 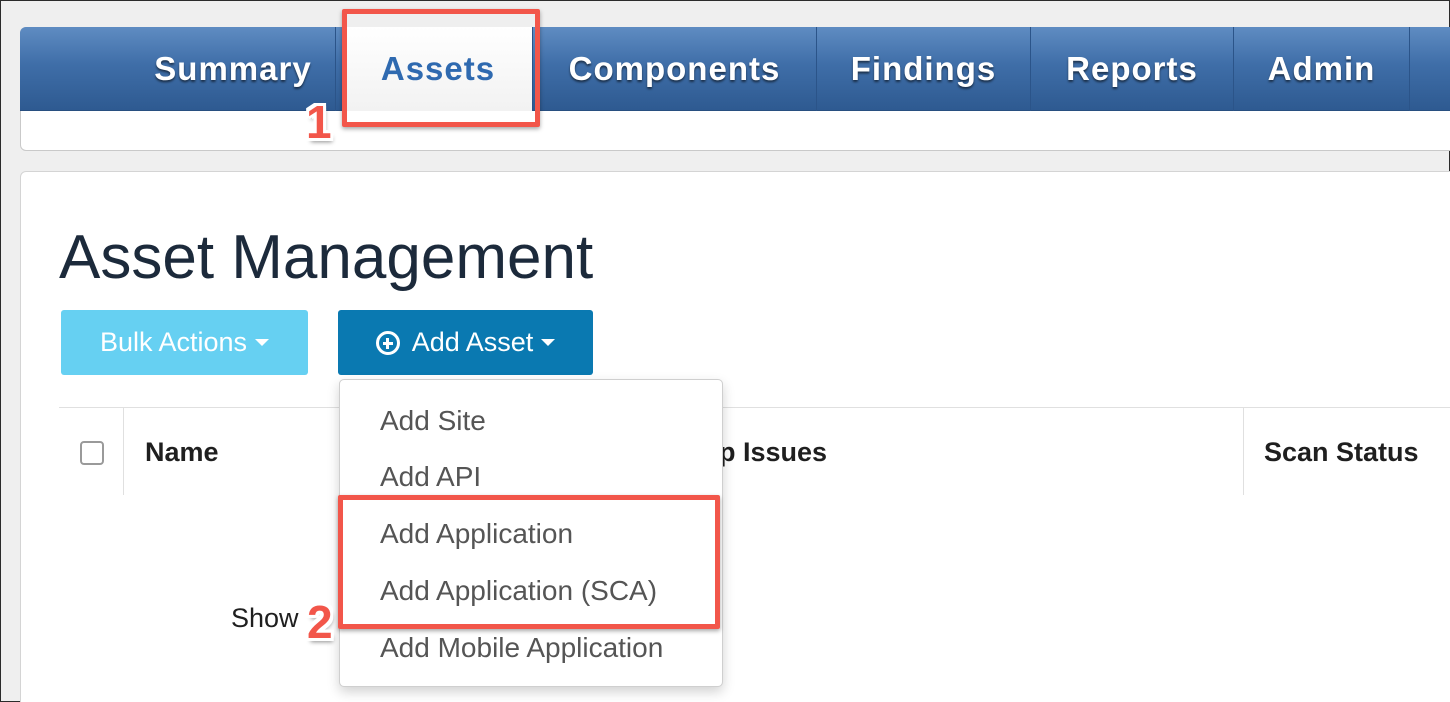 I want to click on step-2-number: 2, so click(x=320, y=622).